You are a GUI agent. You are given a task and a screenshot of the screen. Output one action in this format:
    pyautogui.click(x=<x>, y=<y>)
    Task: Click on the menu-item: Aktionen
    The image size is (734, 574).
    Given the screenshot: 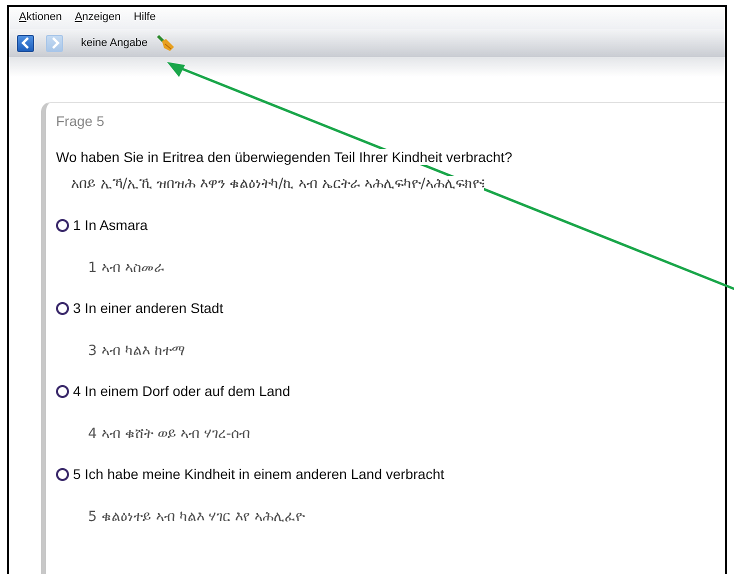 What is the action you would take?
    pyautogui.click(x=40, y=20)
    